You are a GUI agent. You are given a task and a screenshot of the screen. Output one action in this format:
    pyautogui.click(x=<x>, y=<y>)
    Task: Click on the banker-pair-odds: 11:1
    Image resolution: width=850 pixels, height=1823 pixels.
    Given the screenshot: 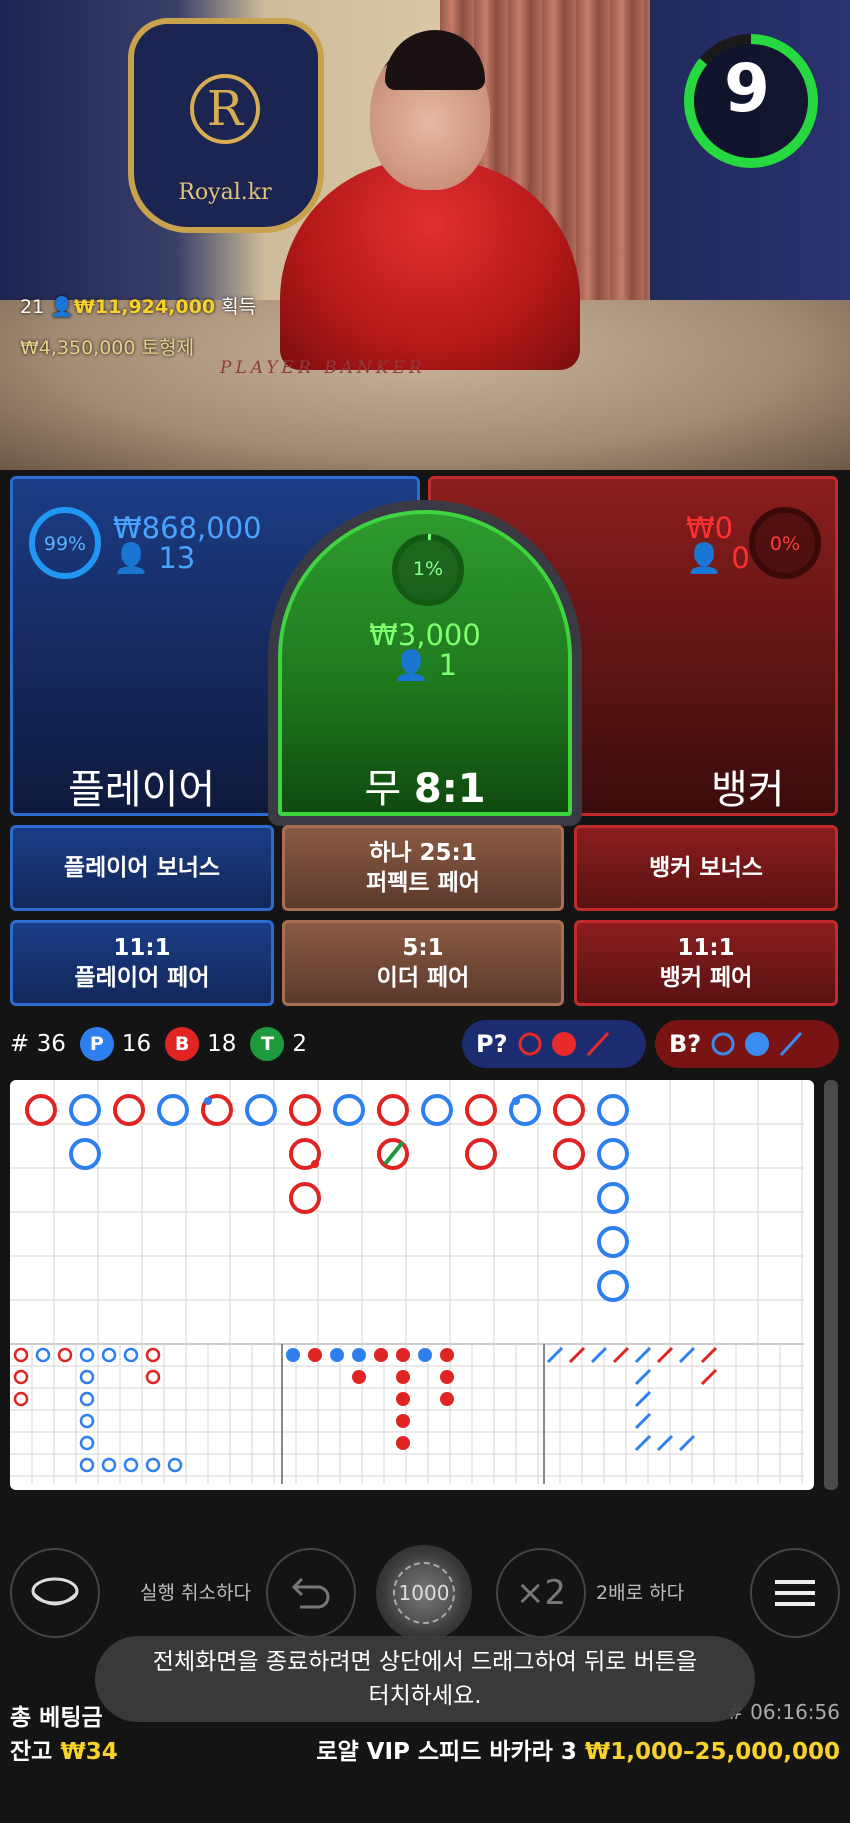 What is the action you would take?
    pyautogui.click(x=706, y=948)
    